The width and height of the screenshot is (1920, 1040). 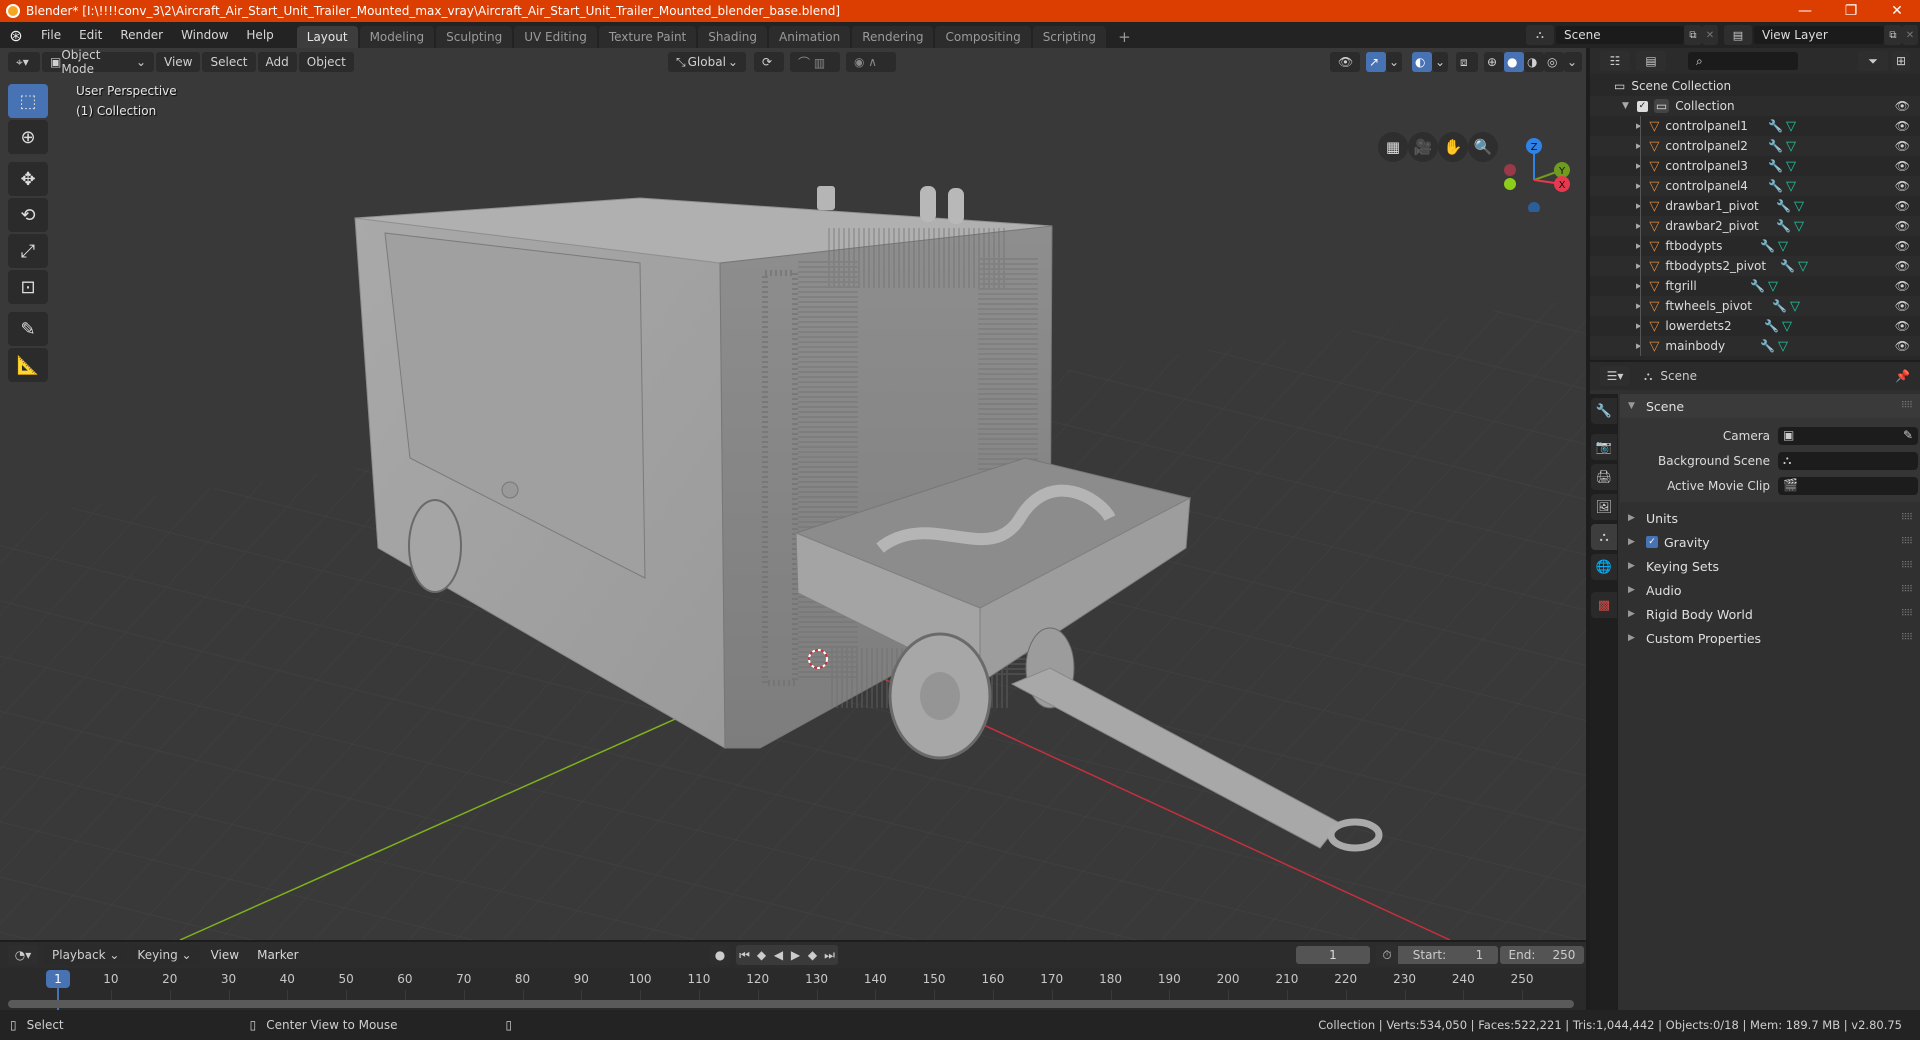 I want to click on mode-dropdown: ▣ Object Mode ⌄, so click(x=98, y=62).